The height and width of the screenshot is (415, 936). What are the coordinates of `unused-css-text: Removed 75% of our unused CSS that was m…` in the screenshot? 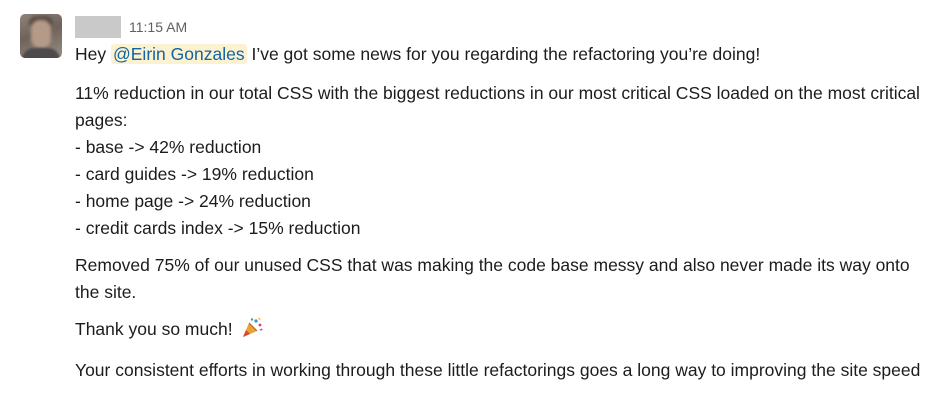 It's located at (492, 278).